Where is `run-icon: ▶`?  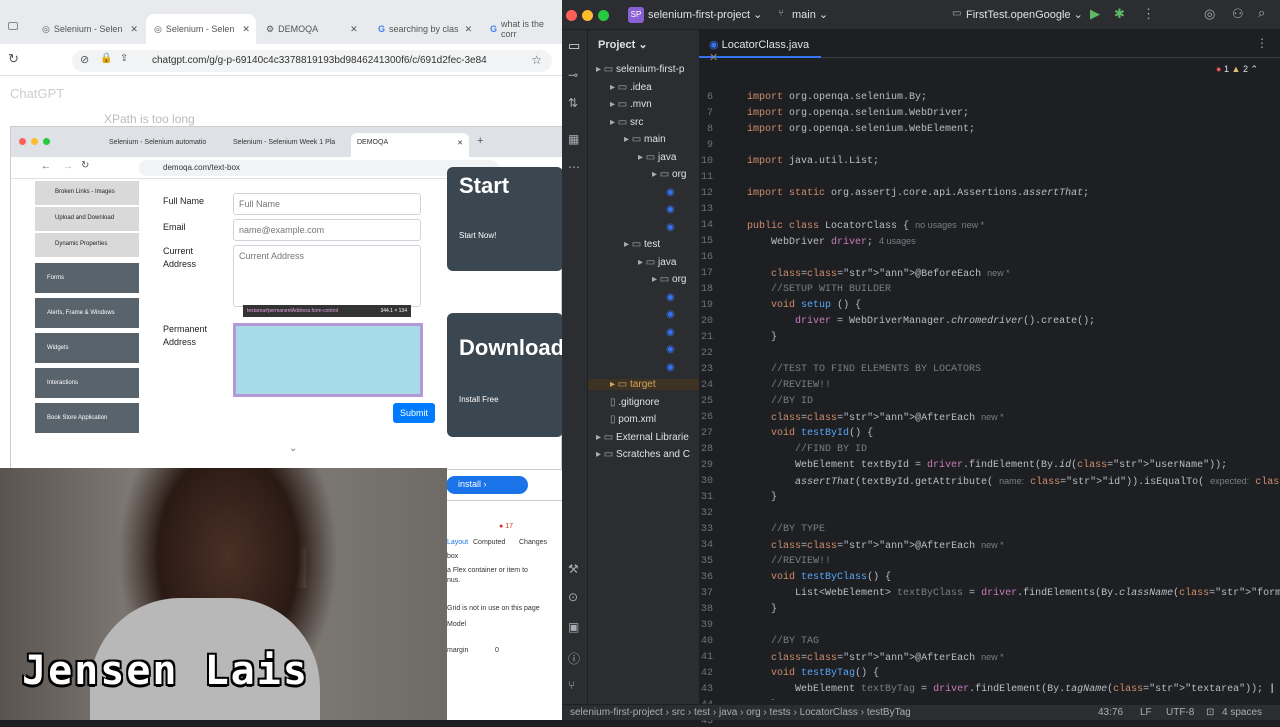
run-icon: ▶ is located at coordinates (1095, 14).